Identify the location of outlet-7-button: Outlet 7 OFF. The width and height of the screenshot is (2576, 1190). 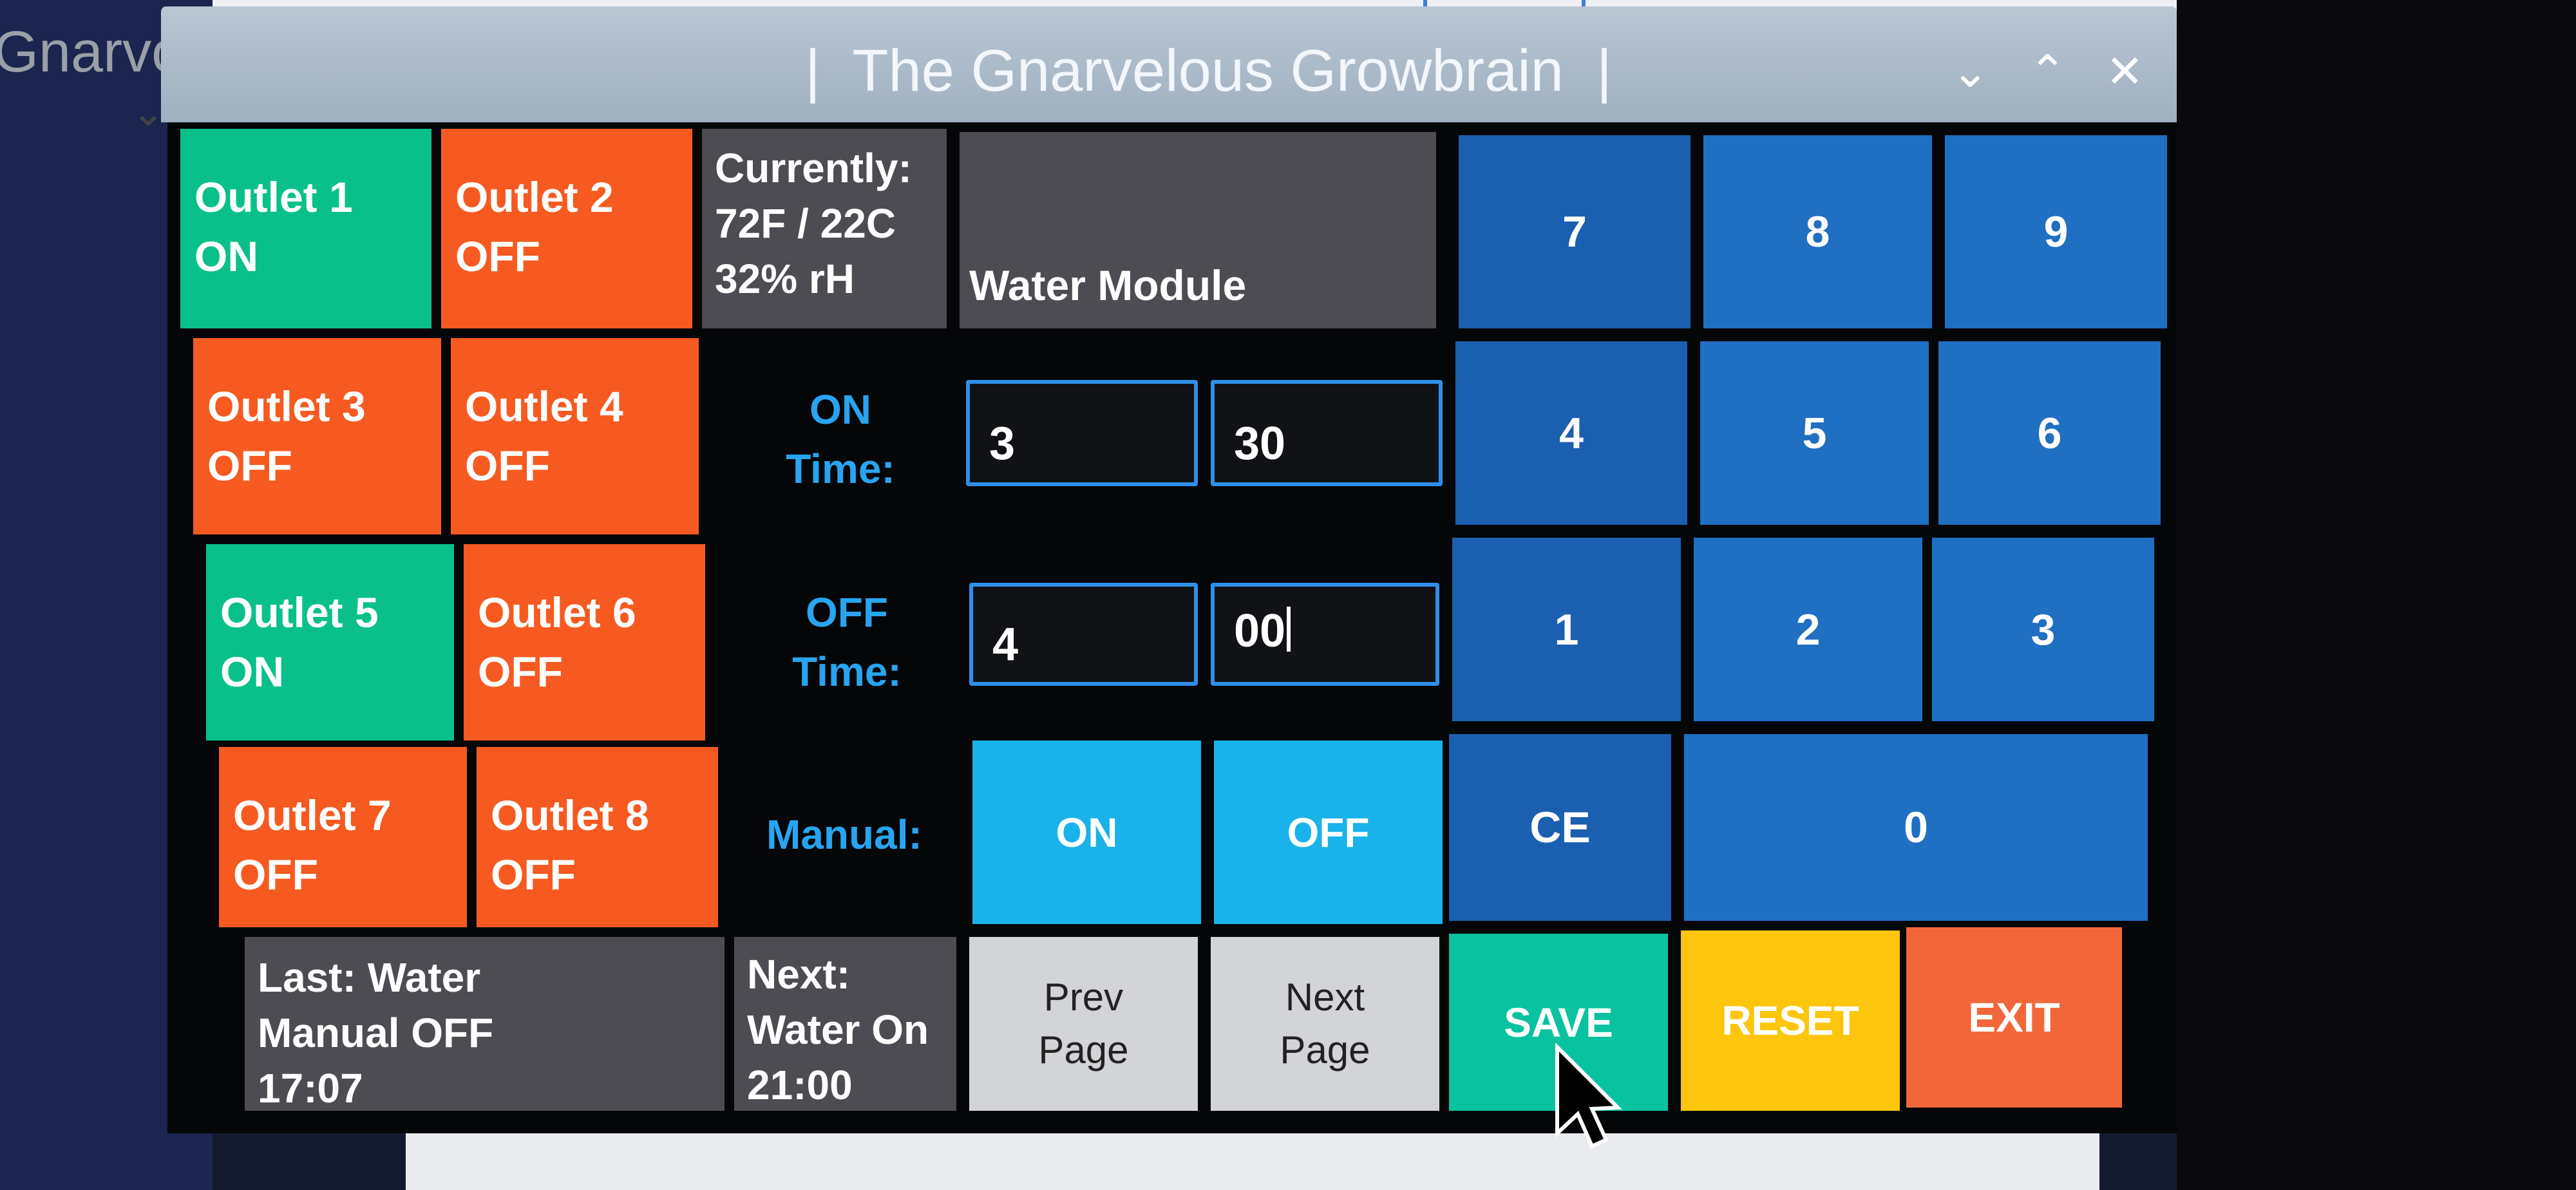
(343, 837).